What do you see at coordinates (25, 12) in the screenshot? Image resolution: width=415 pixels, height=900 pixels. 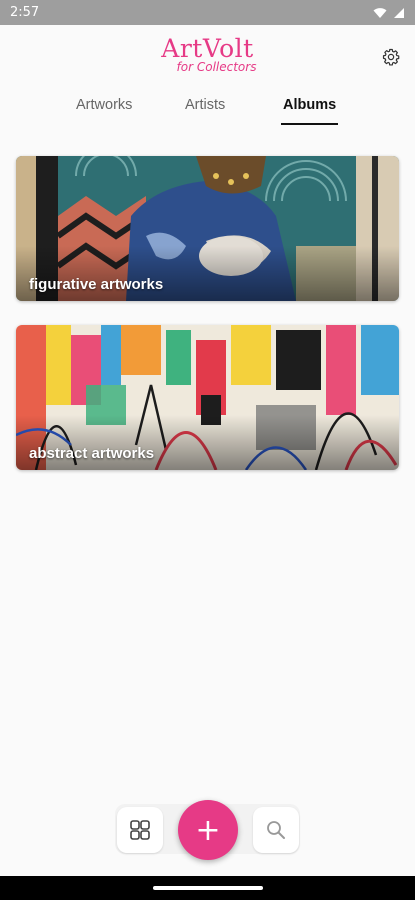 I see `status-time: 2:57` at bounding box center [25, 12].